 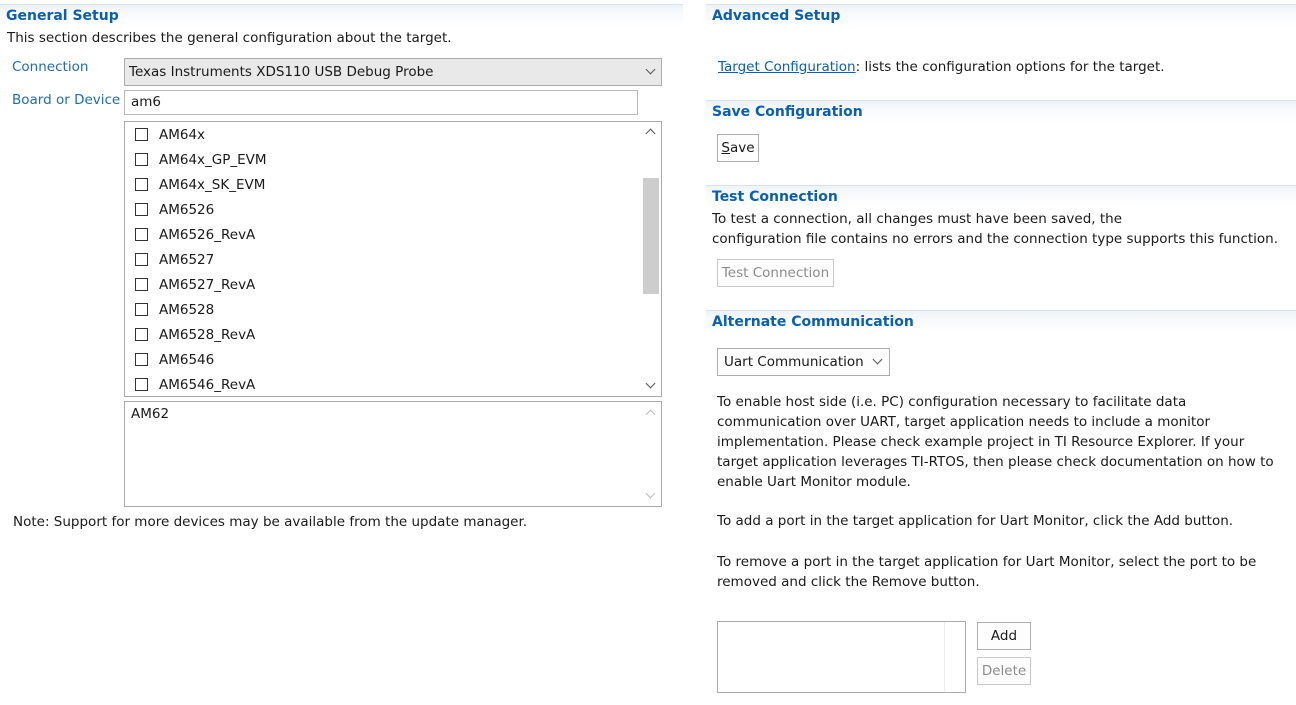 I want to click on device-label: AM6546_RevA, so click(x=207, y=385).